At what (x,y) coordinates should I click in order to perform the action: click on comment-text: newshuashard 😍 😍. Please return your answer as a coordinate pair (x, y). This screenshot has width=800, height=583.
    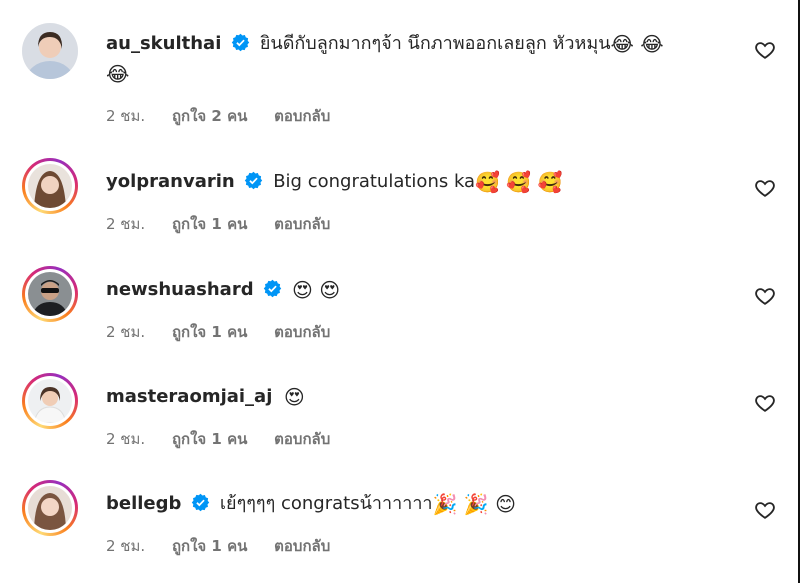
    Looking at the image, I should click on (223, 290).